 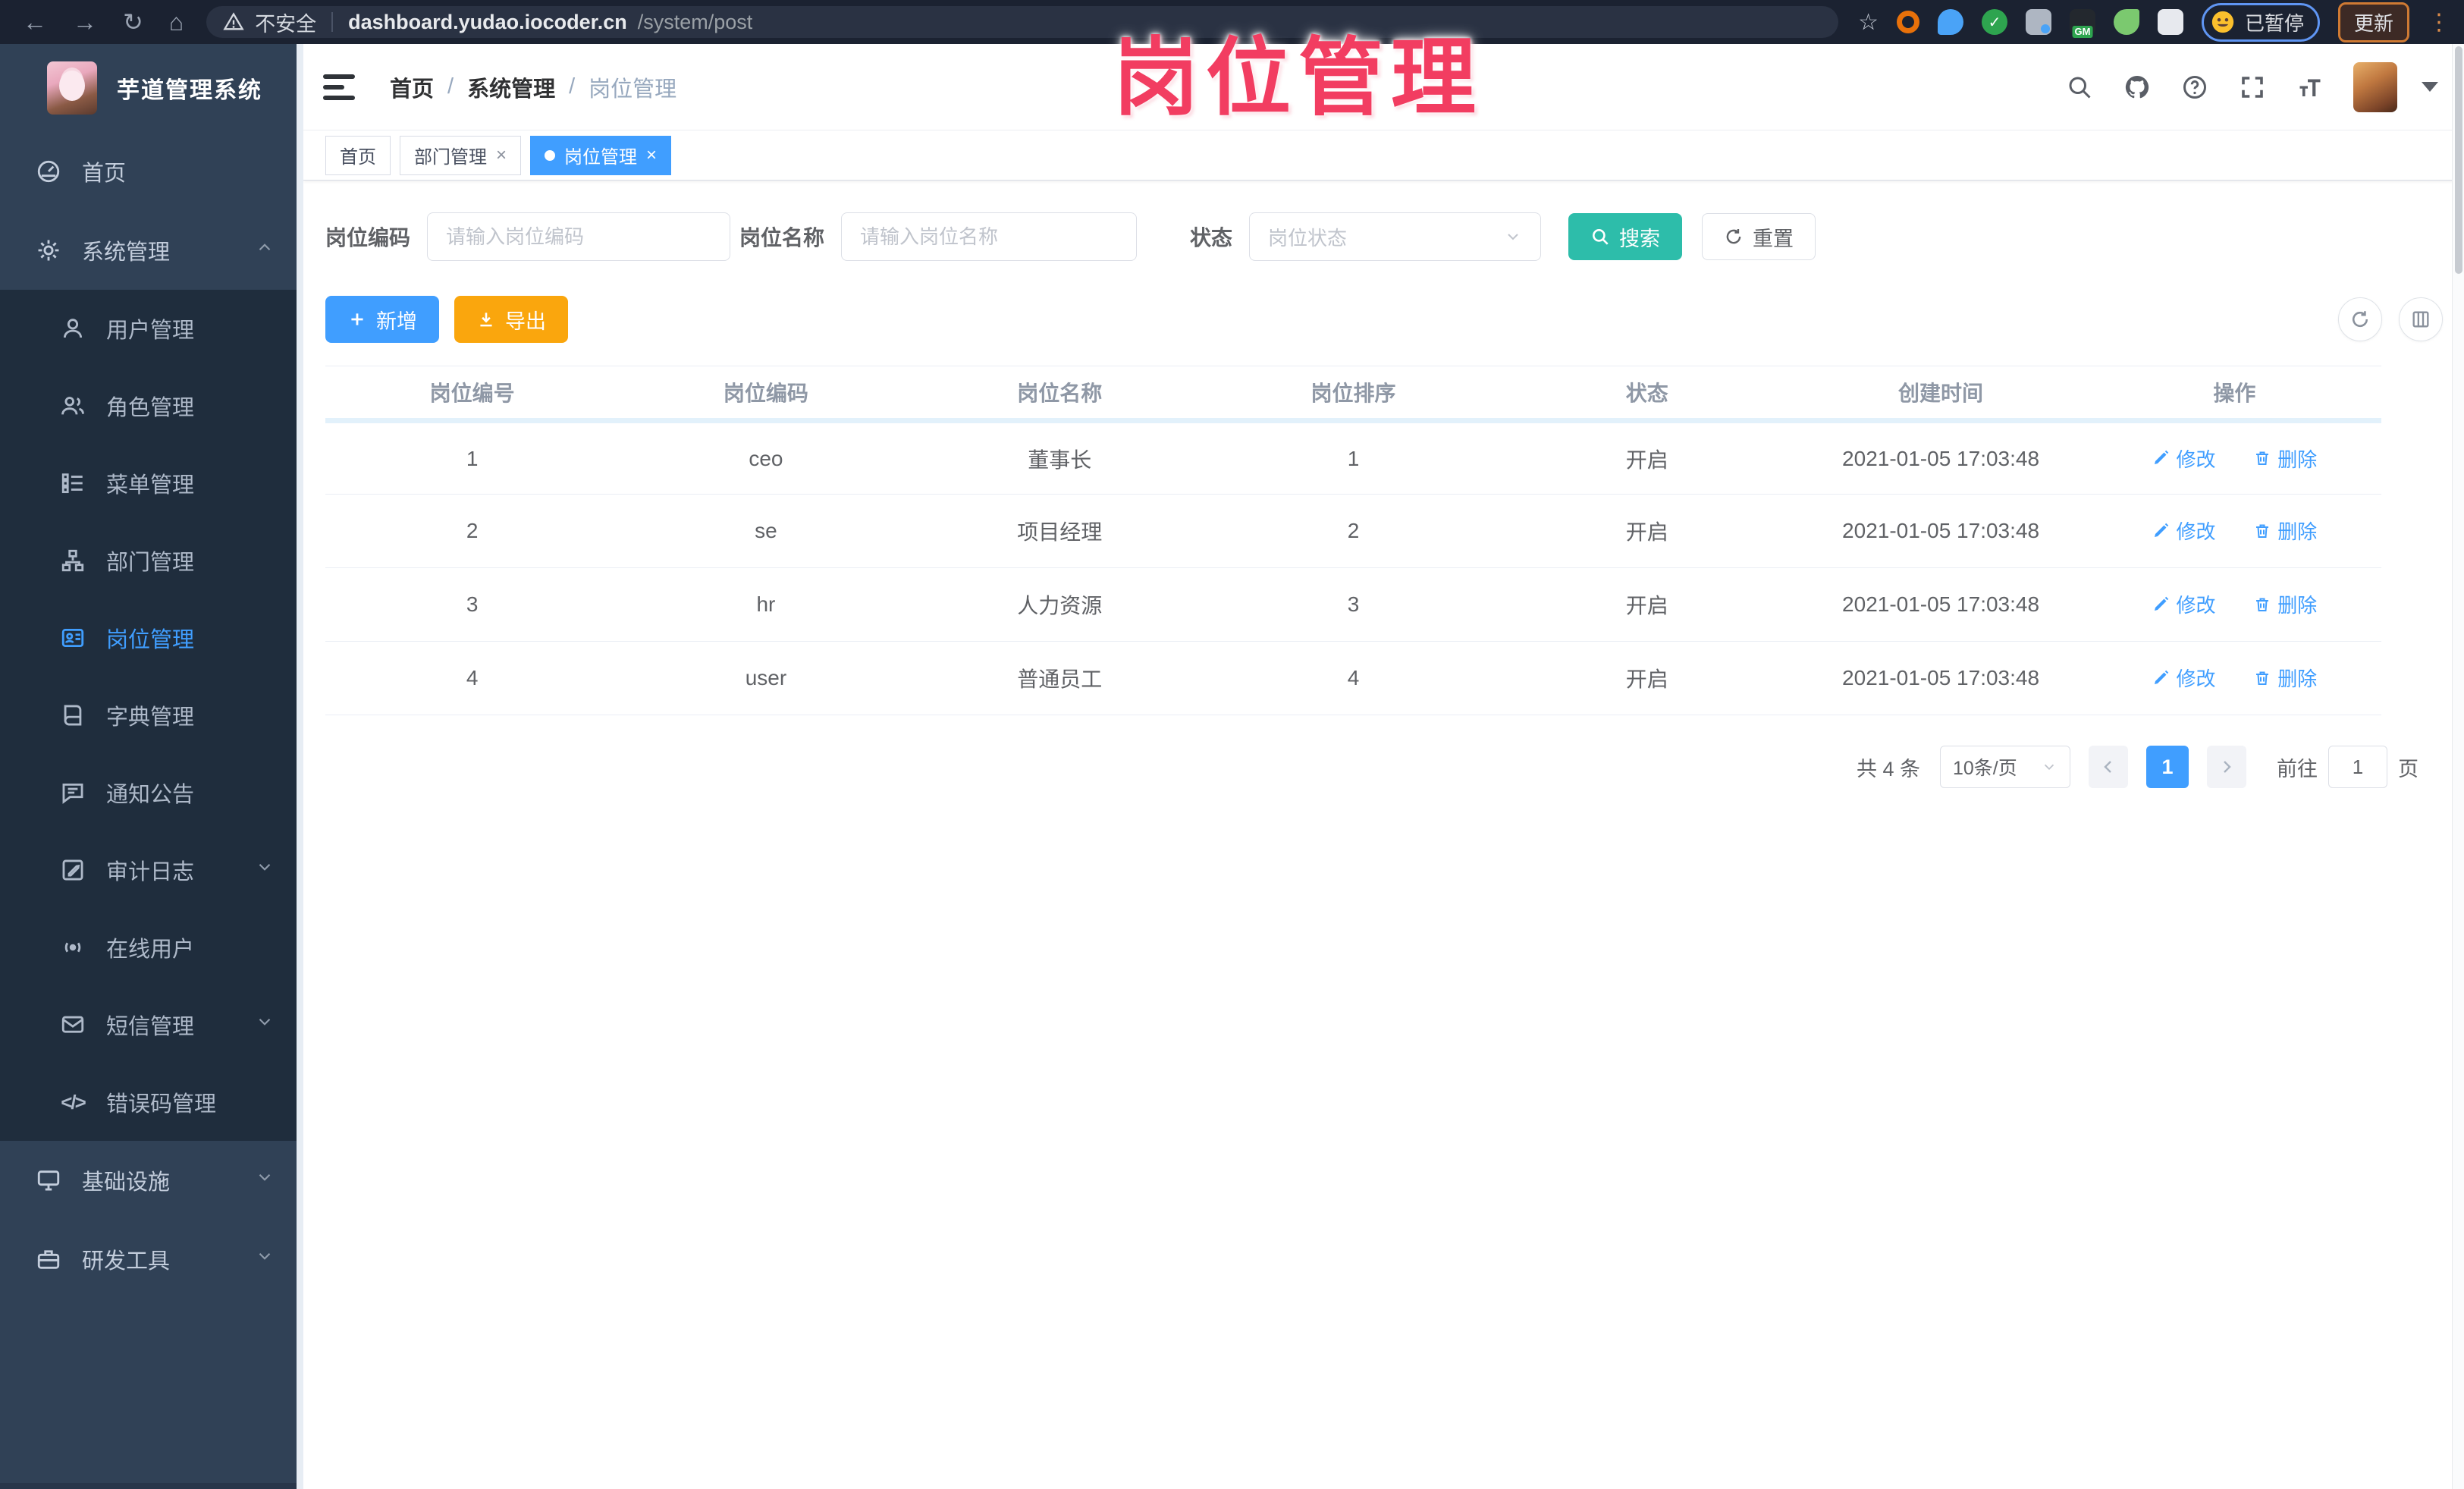 I want to click on sidebar-item-roles: 角色管理, so click(x=151, y=406).